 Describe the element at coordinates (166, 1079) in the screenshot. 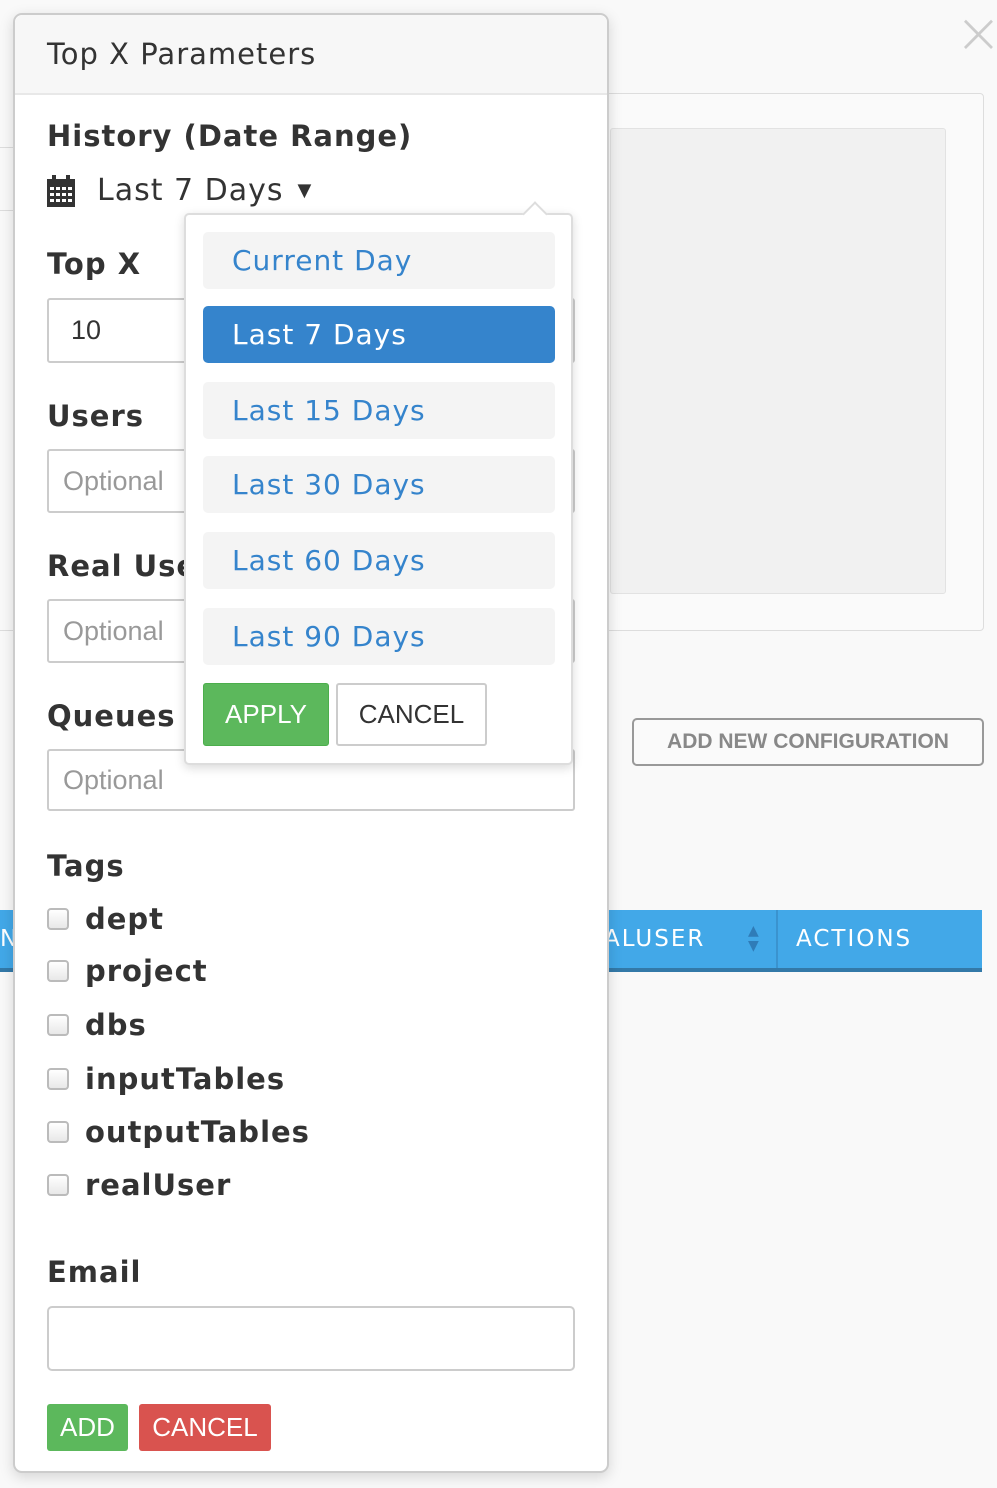

I see `tag-checkbox-inputtables: inputTables` at that location.